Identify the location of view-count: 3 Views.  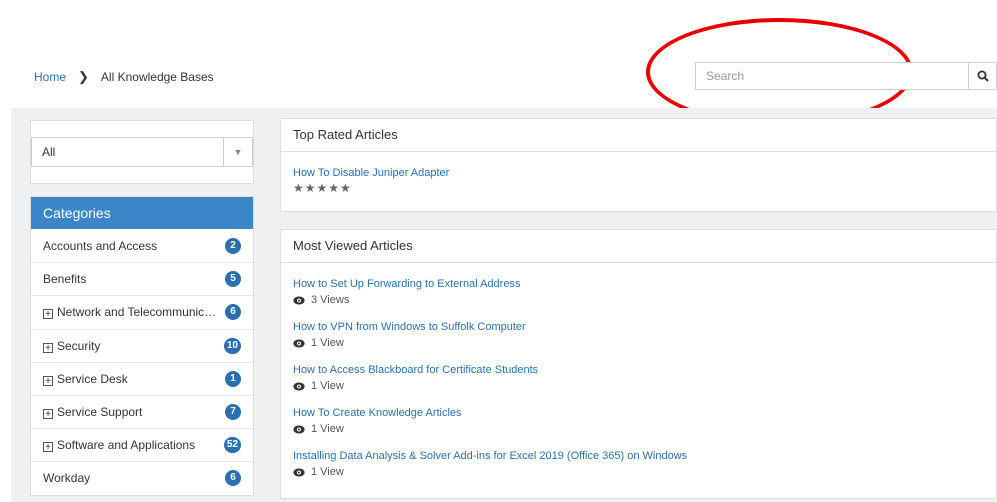
(644, 300).